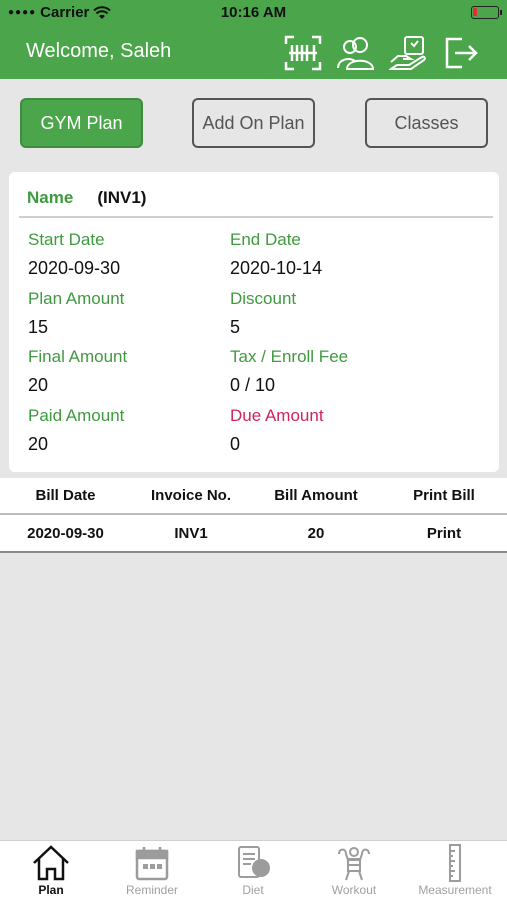  What do you see at coordinates (235, 327) in the screenshot?
I see `discount-value: 5` at bounding box center [235, 327].